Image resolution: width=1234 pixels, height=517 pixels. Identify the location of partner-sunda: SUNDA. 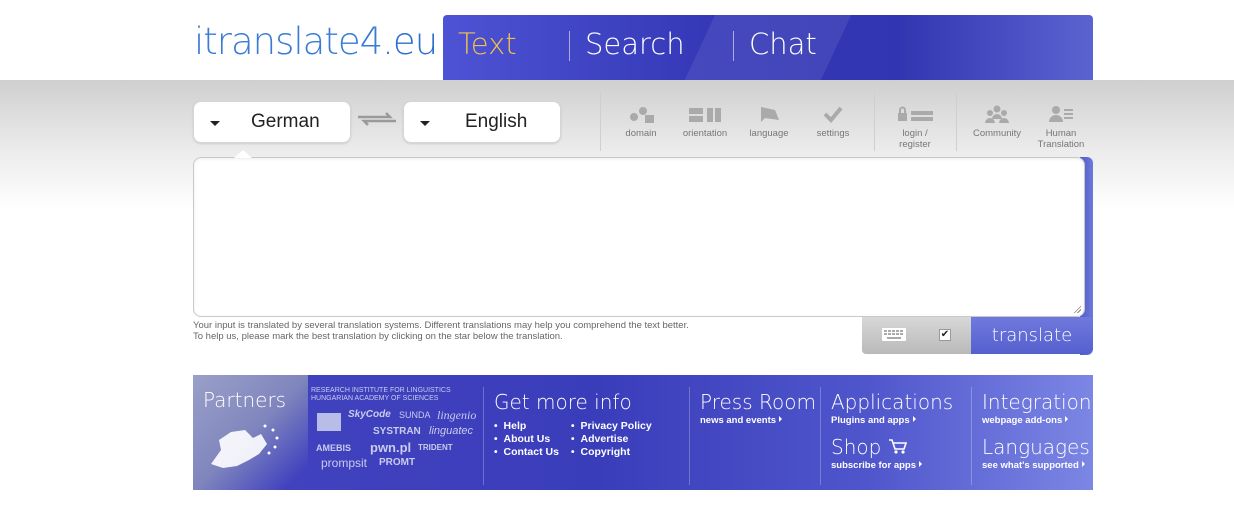
(415, 415).